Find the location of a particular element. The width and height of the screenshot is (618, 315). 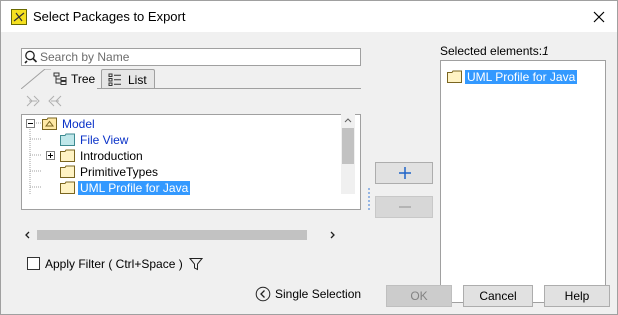

minus-icon is located at coordinates (405, 207).